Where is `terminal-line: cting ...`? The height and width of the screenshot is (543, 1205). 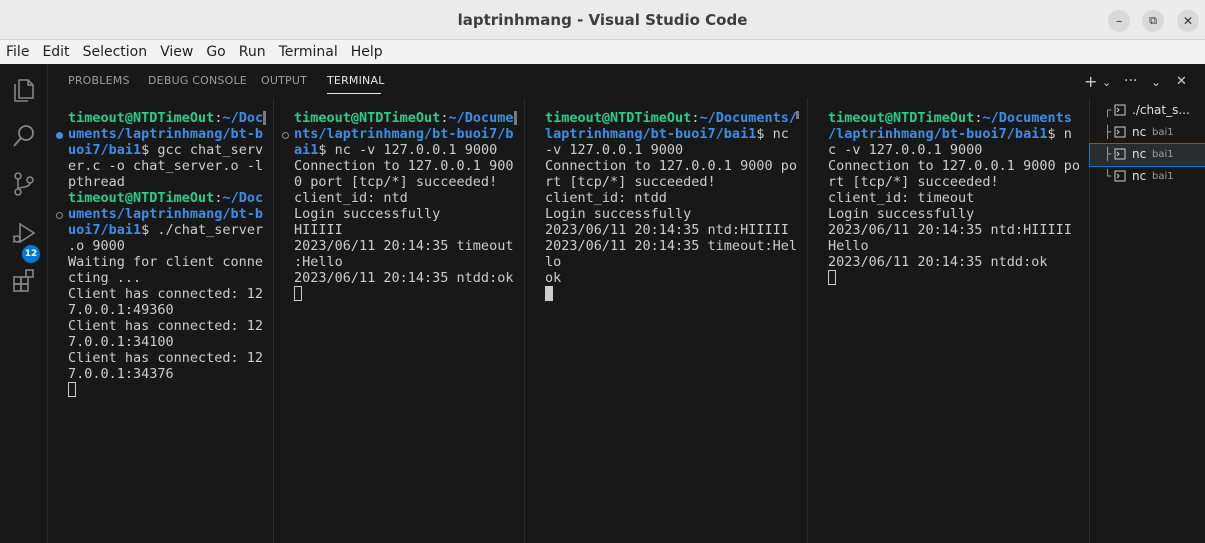
terminal-line: cting ... is located at coordinates (165, 278).